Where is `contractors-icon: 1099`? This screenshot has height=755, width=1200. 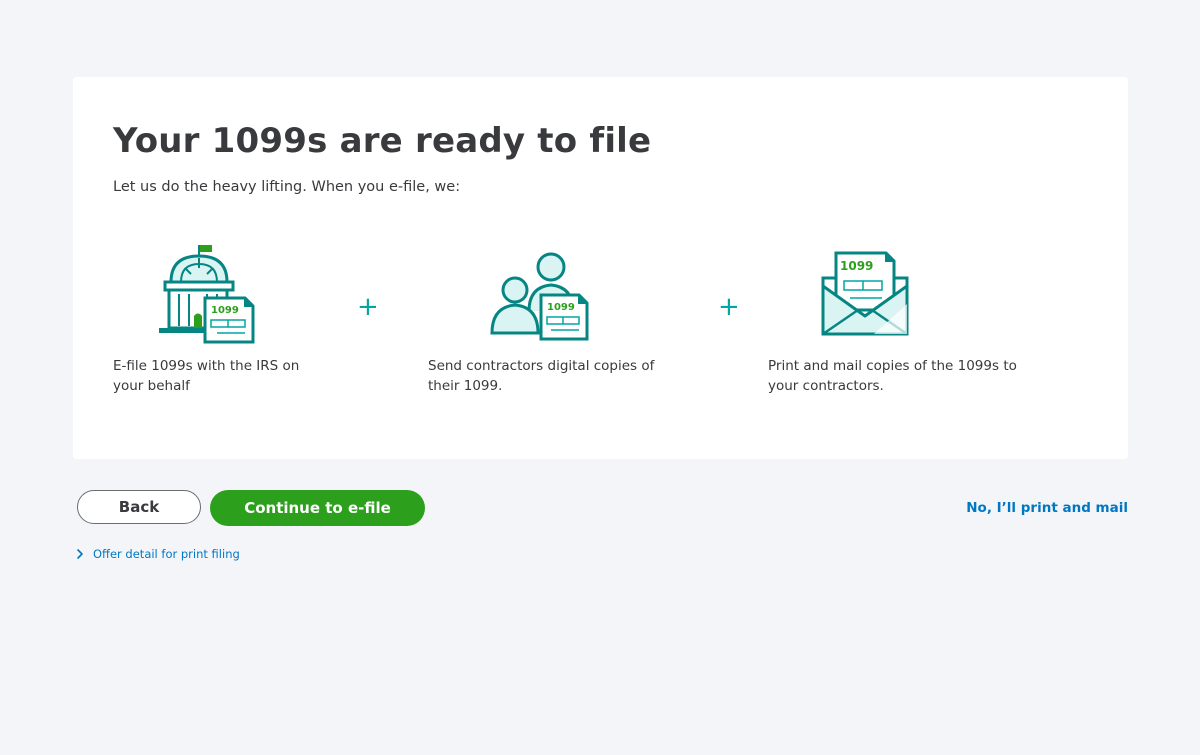
contractors-icon: 1099 is located at coordinates (539, 296).